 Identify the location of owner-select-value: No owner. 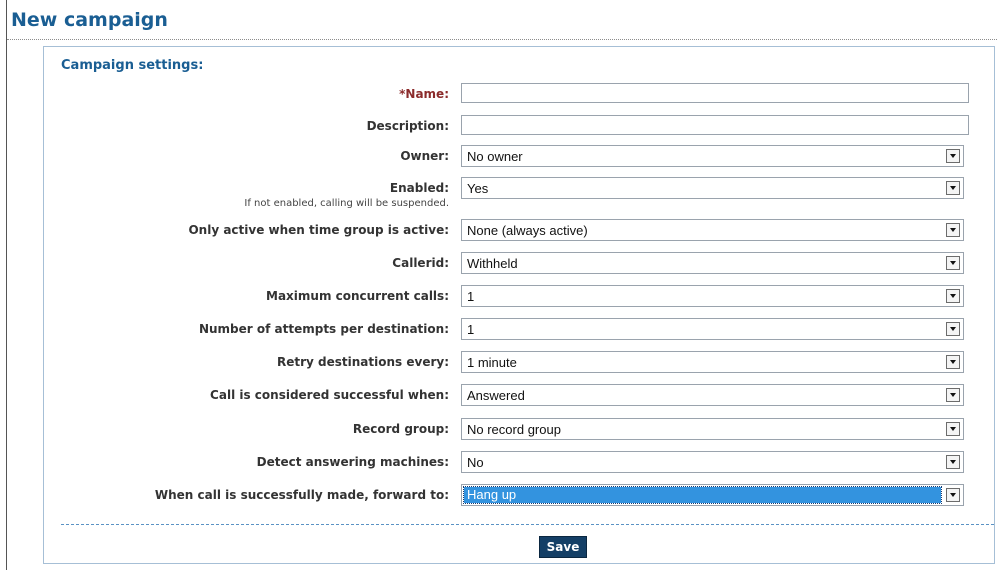
(495, 156).